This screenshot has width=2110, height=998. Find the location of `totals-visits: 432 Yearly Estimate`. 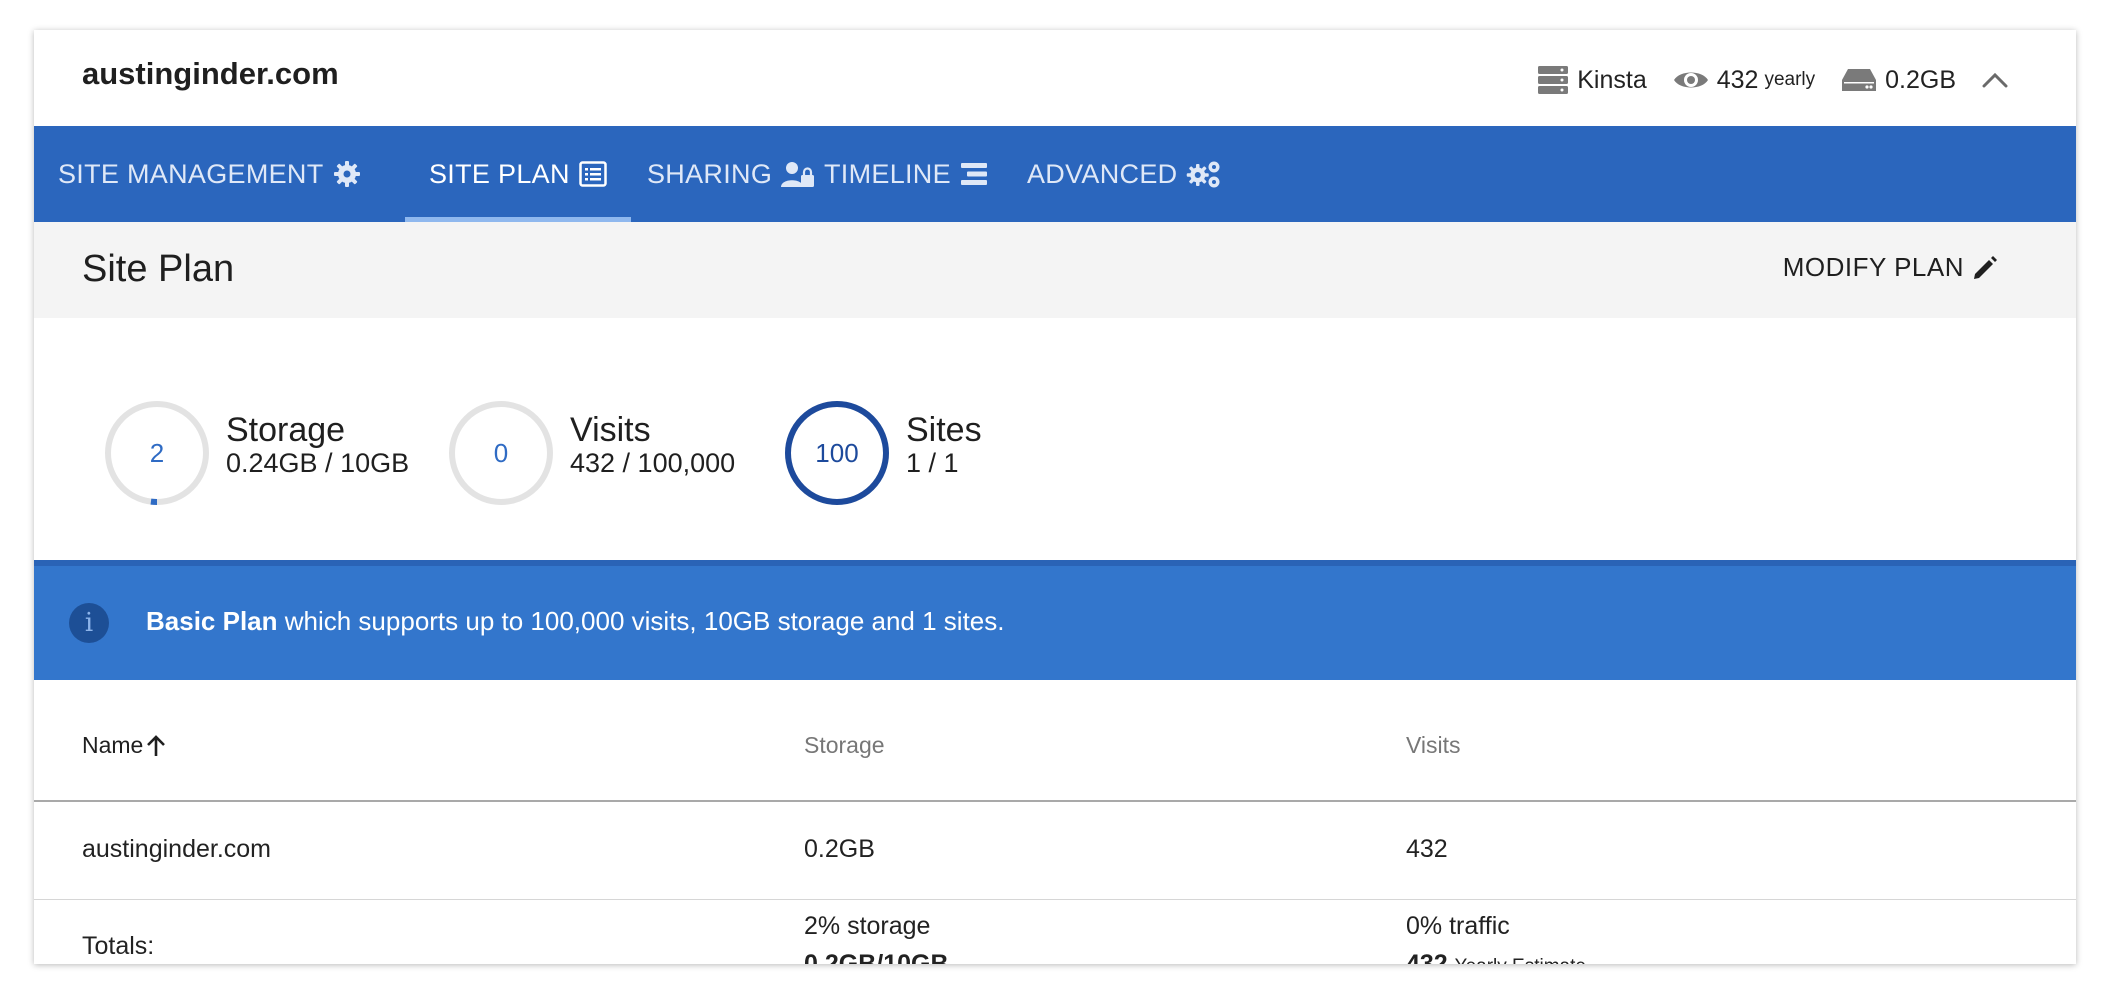

totals-visits: 432 Yearly Estimate is located at coordinates (1496, 957).